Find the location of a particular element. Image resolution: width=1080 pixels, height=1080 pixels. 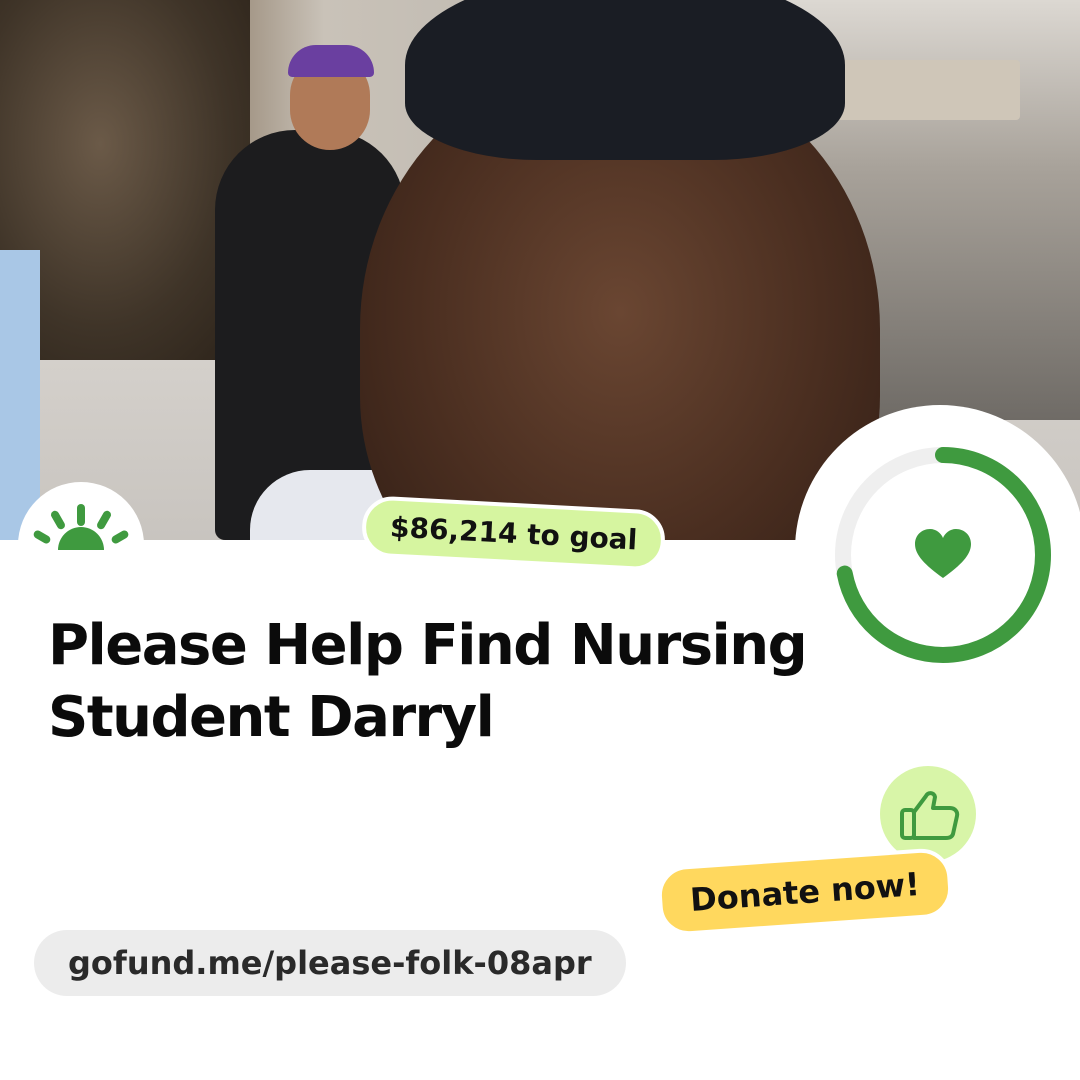

donate-label: Donate now! is located at coordinates (805, 892).